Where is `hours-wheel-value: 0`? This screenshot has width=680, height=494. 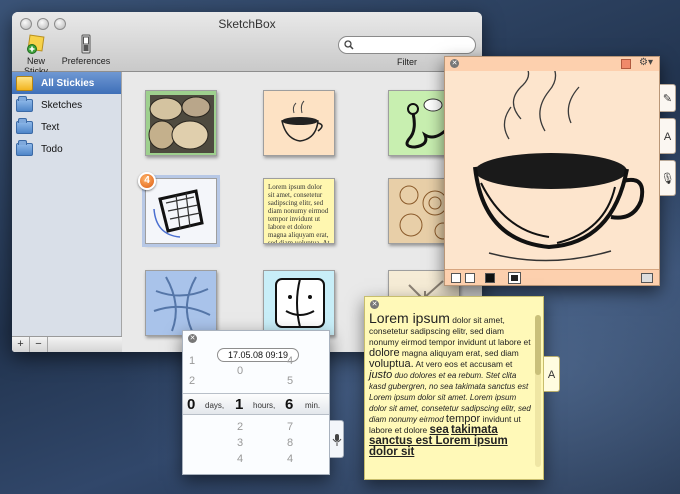 hours-wheel-value: 0 is located at coordinates (240, 371).